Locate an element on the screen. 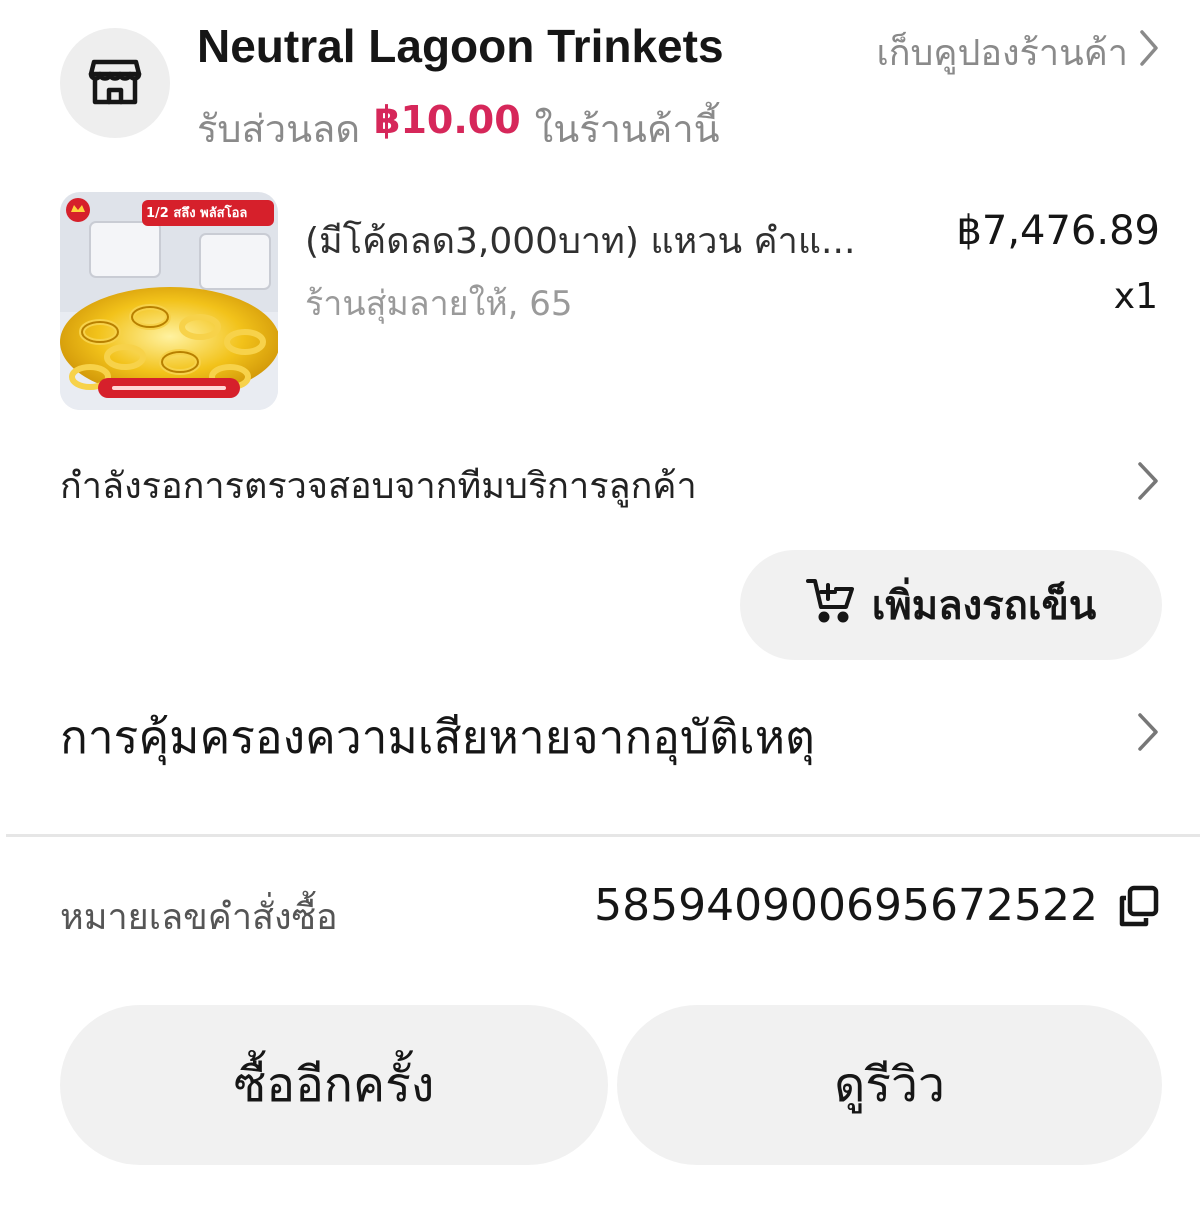  discount-amount: ฿10.00 is located at coordinates (447, 120).